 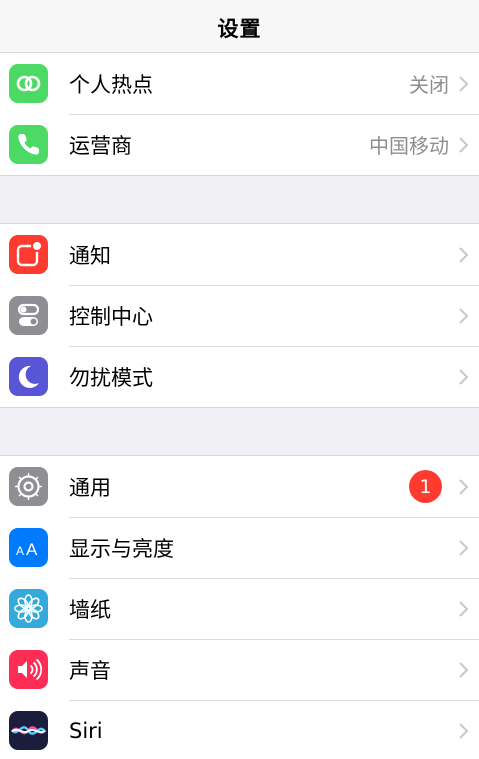 I want to click on settings-row-control-center: 控制中心, so click(x=239, y=315).